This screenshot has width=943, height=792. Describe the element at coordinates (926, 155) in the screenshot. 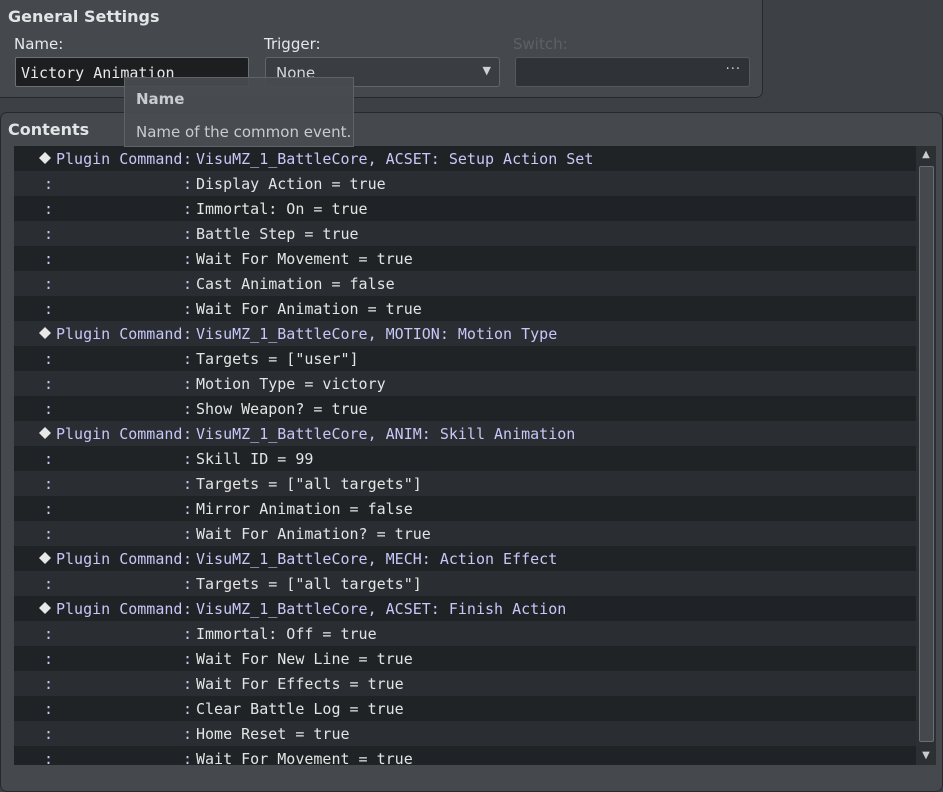

I see `triangle-up-icon: ▲` at that location.